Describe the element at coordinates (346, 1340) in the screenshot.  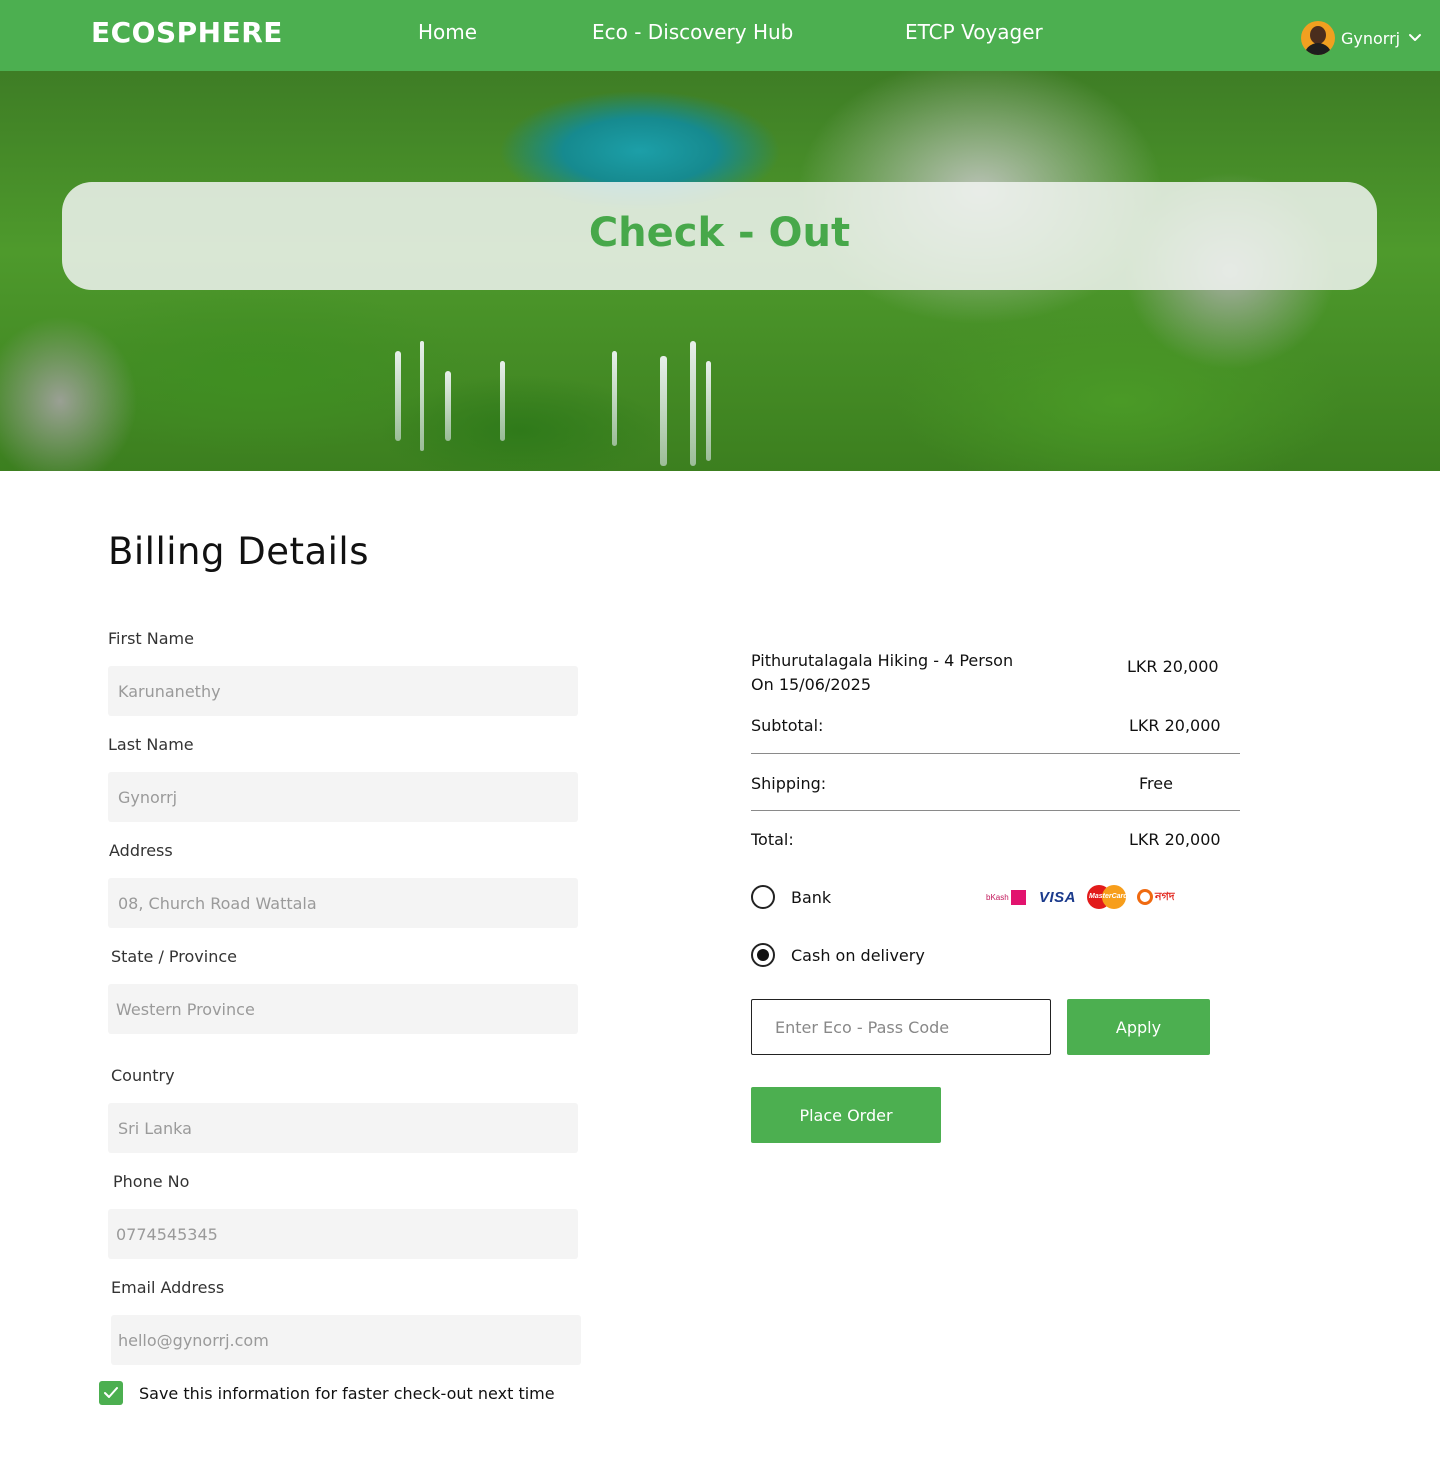
I see `email-field` at that location.